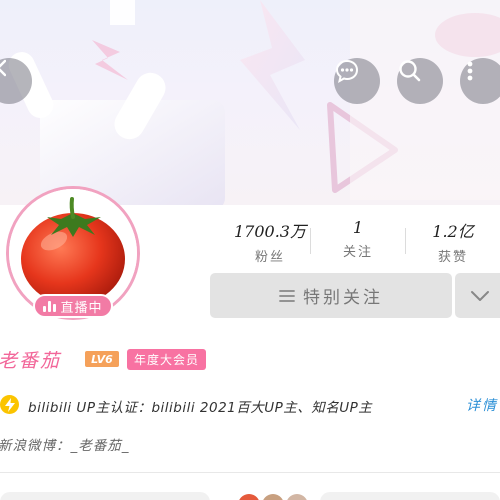 The height and width of the screenshot is (500, 500). I want to click on stat-label: 关注, so click(357, 252).